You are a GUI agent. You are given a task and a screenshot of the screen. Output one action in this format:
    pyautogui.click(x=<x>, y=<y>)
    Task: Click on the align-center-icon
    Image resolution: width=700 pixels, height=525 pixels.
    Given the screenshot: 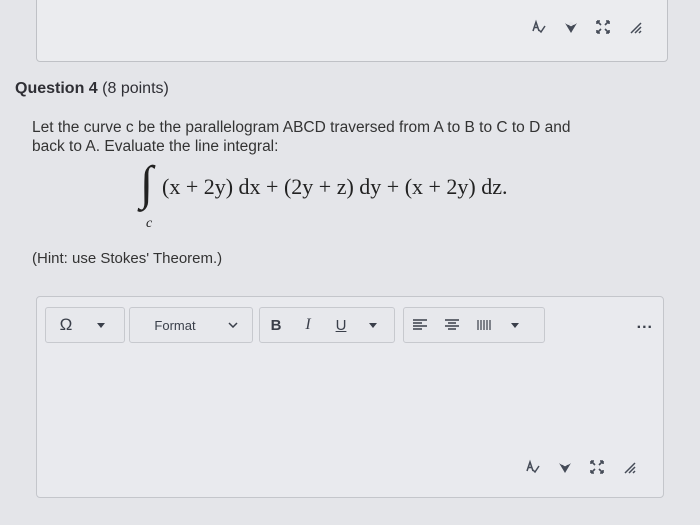 What is the action you would take?
    pyautogui.click(x=452, y=324)
    